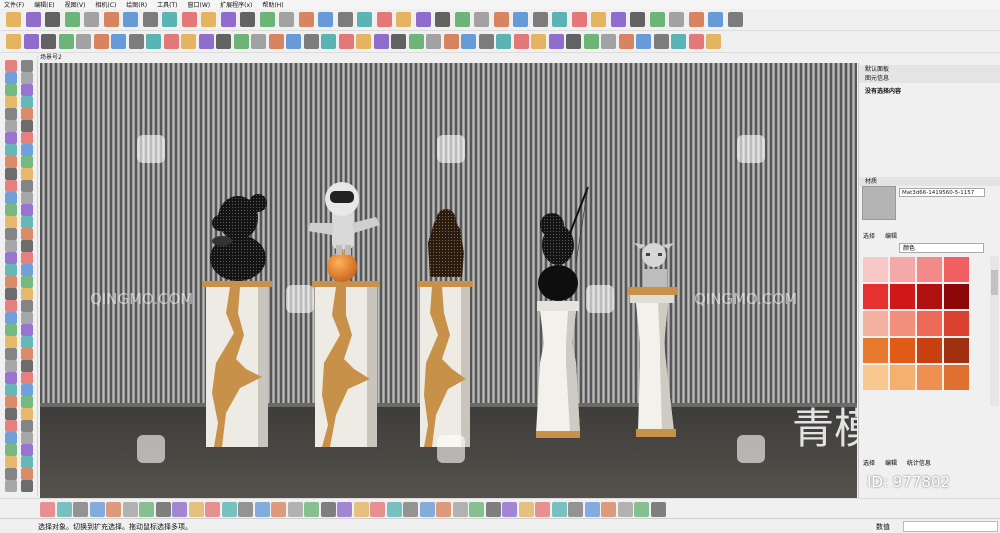 The image size is (1000, 533). I want to click on collection-select: 颜色, so click(941, 248).